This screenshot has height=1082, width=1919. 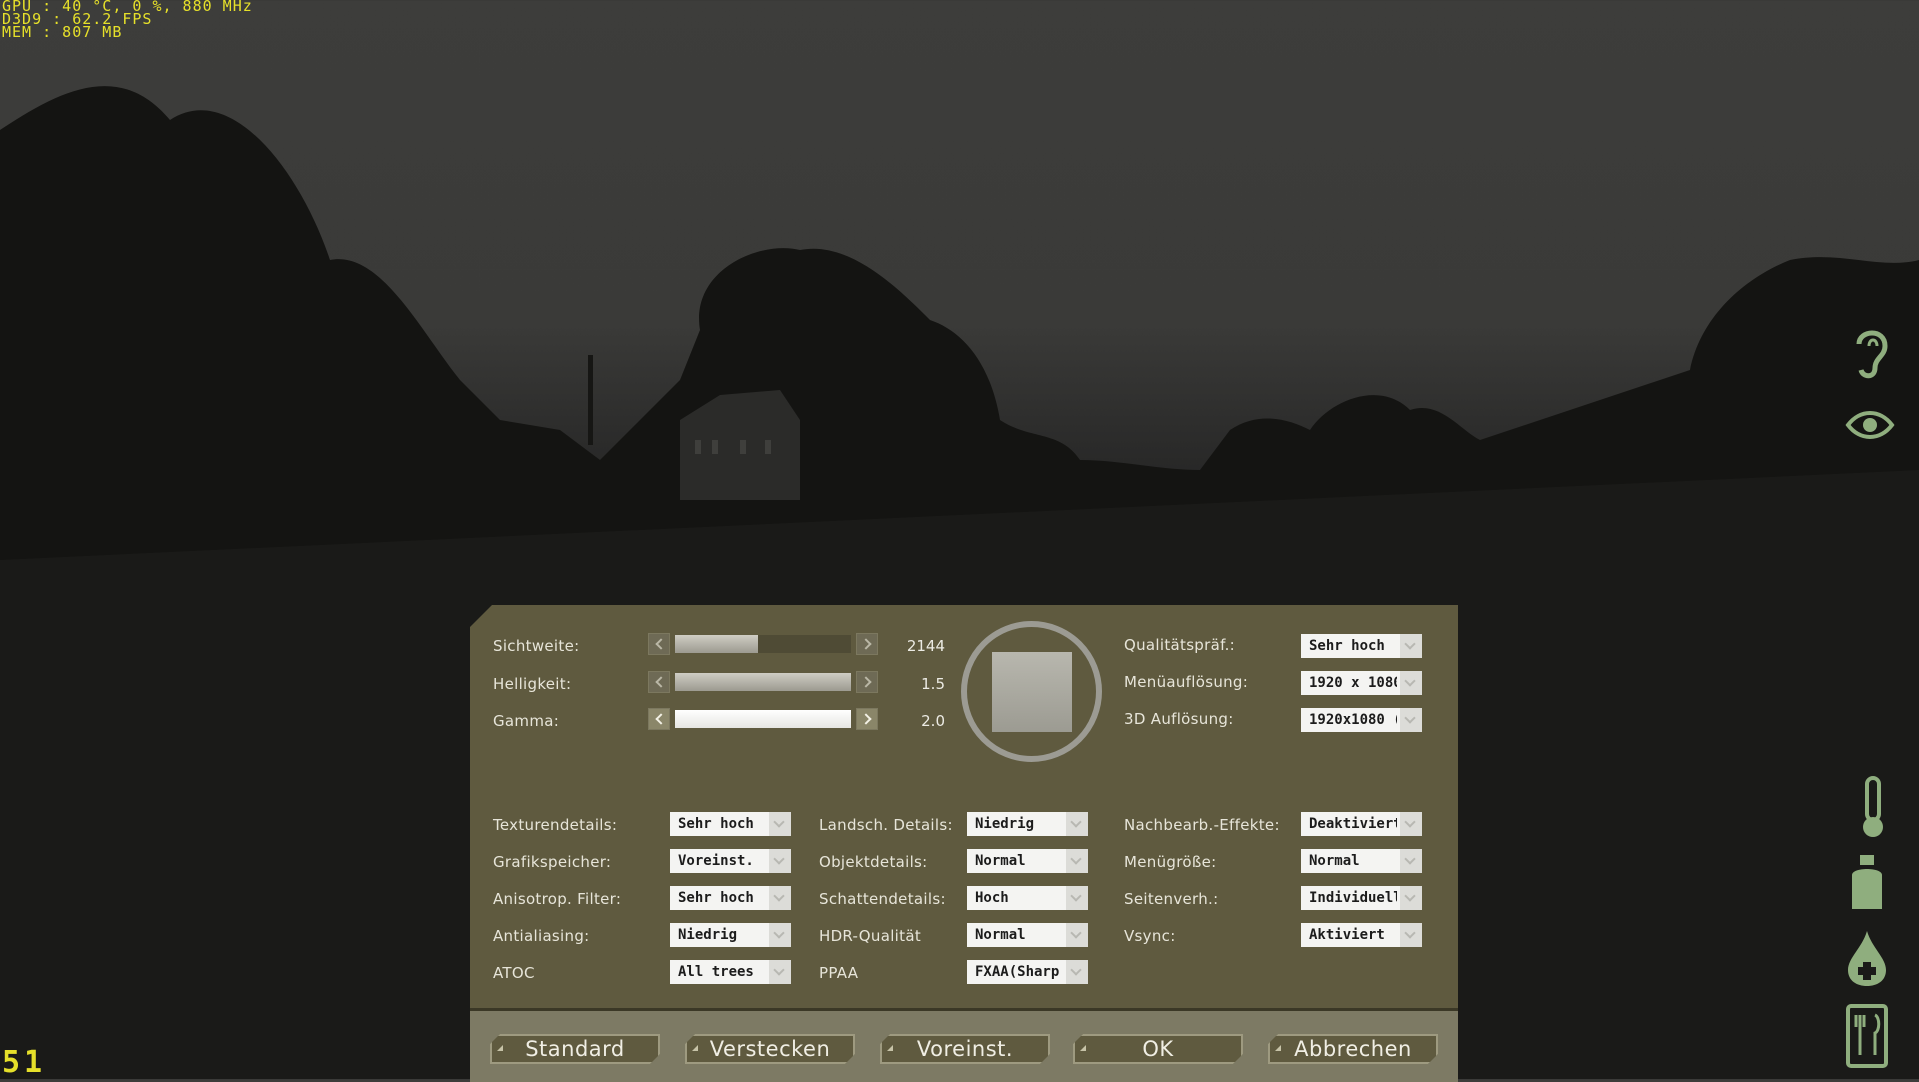 I want to click on menu-resolution-label: Menüauflösung:, so click(x=1186, y=682).